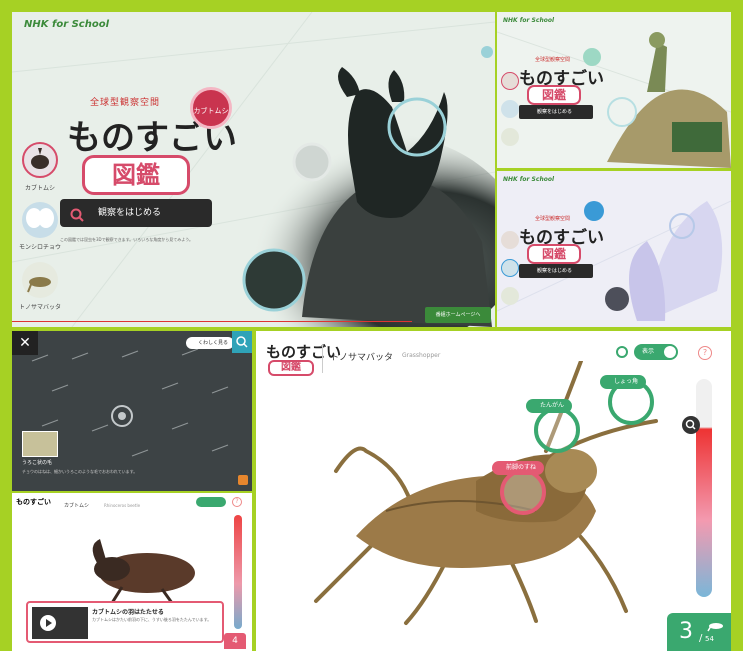 This screenshot has height=651, width=743. I want to click on landing-mini-panel-1: NHK for School 全球型観察空間 ものすごい 図鑑 観察をはじめる, so click(614, 90).